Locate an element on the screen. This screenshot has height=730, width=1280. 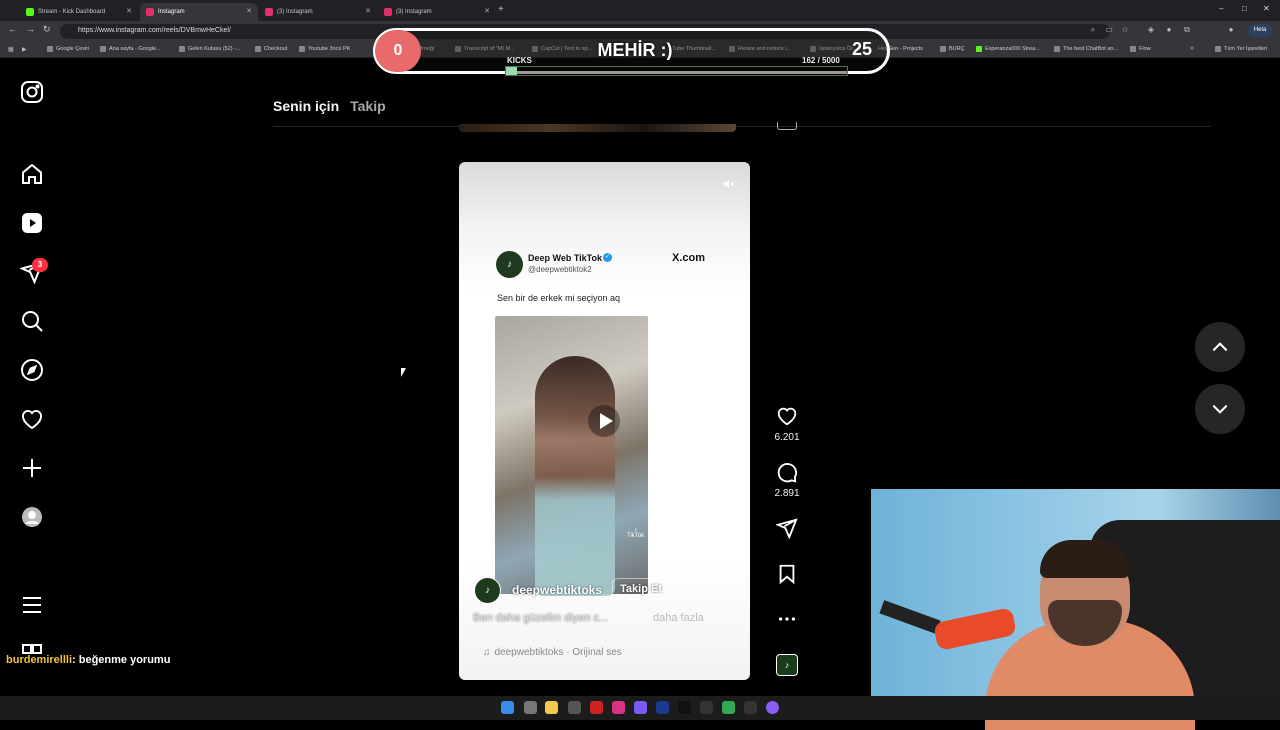
bookmark-item: BURÇ is located at coordinates (952, 49).